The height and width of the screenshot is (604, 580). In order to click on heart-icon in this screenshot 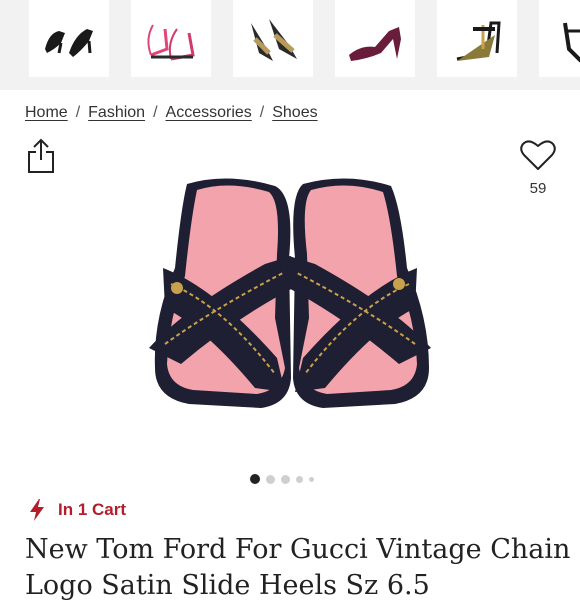, I will do `click(538, 155)`.